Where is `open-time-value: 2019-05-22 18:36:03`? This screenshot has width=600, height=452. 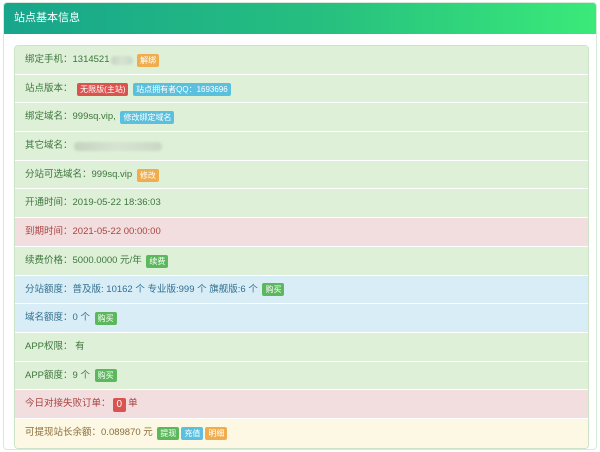 open-time-value: 2019-05-22 18:36:03 is located at coordinates (116, 203).